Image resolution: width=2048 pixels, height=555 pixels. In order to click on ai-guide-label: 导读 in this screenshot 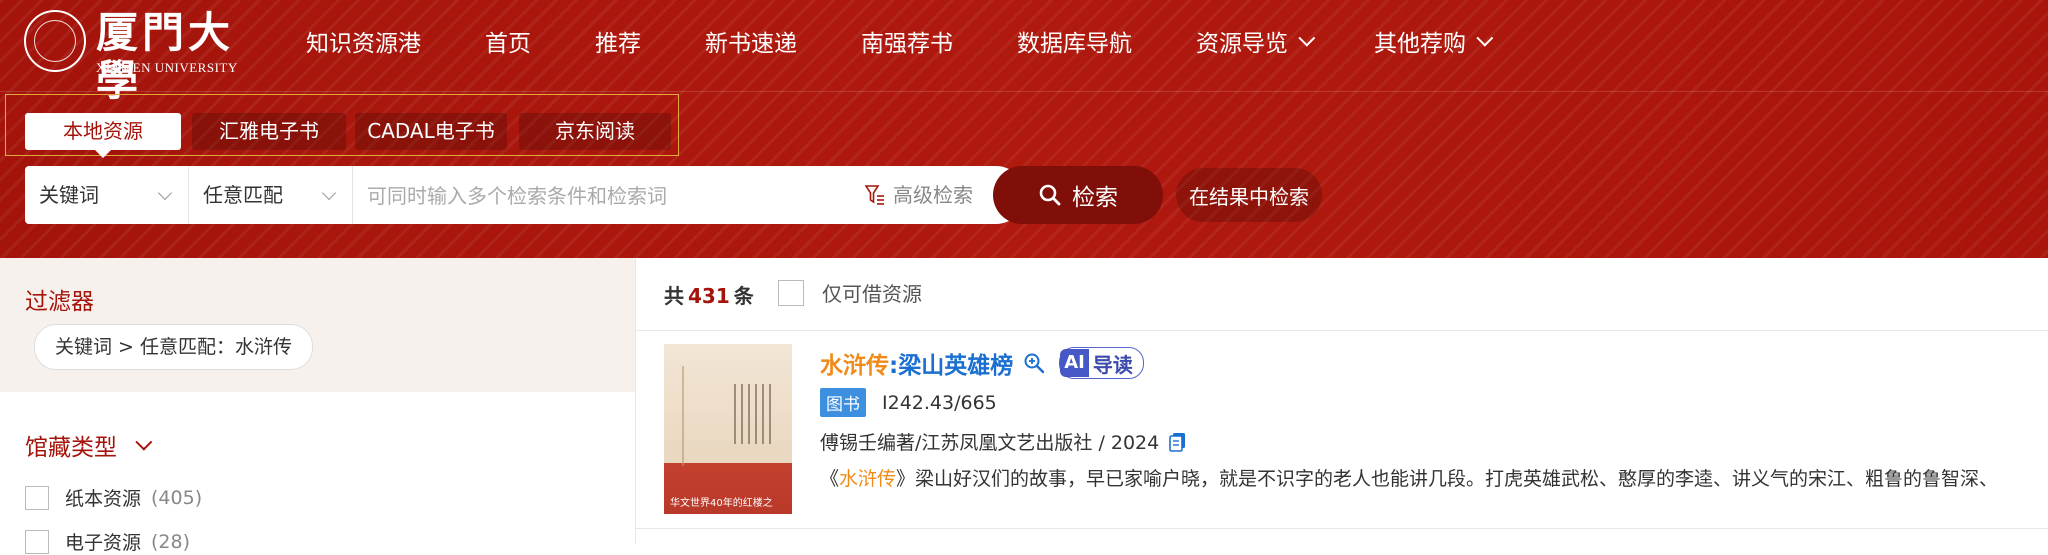, I will do `click(1112, 364)`.